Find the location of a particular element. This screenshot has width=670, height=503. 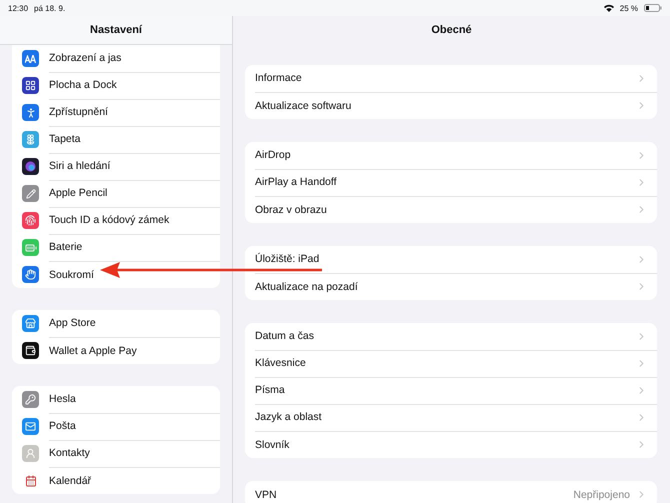

settings-row: Slovník is located at coordinates (451, 444).